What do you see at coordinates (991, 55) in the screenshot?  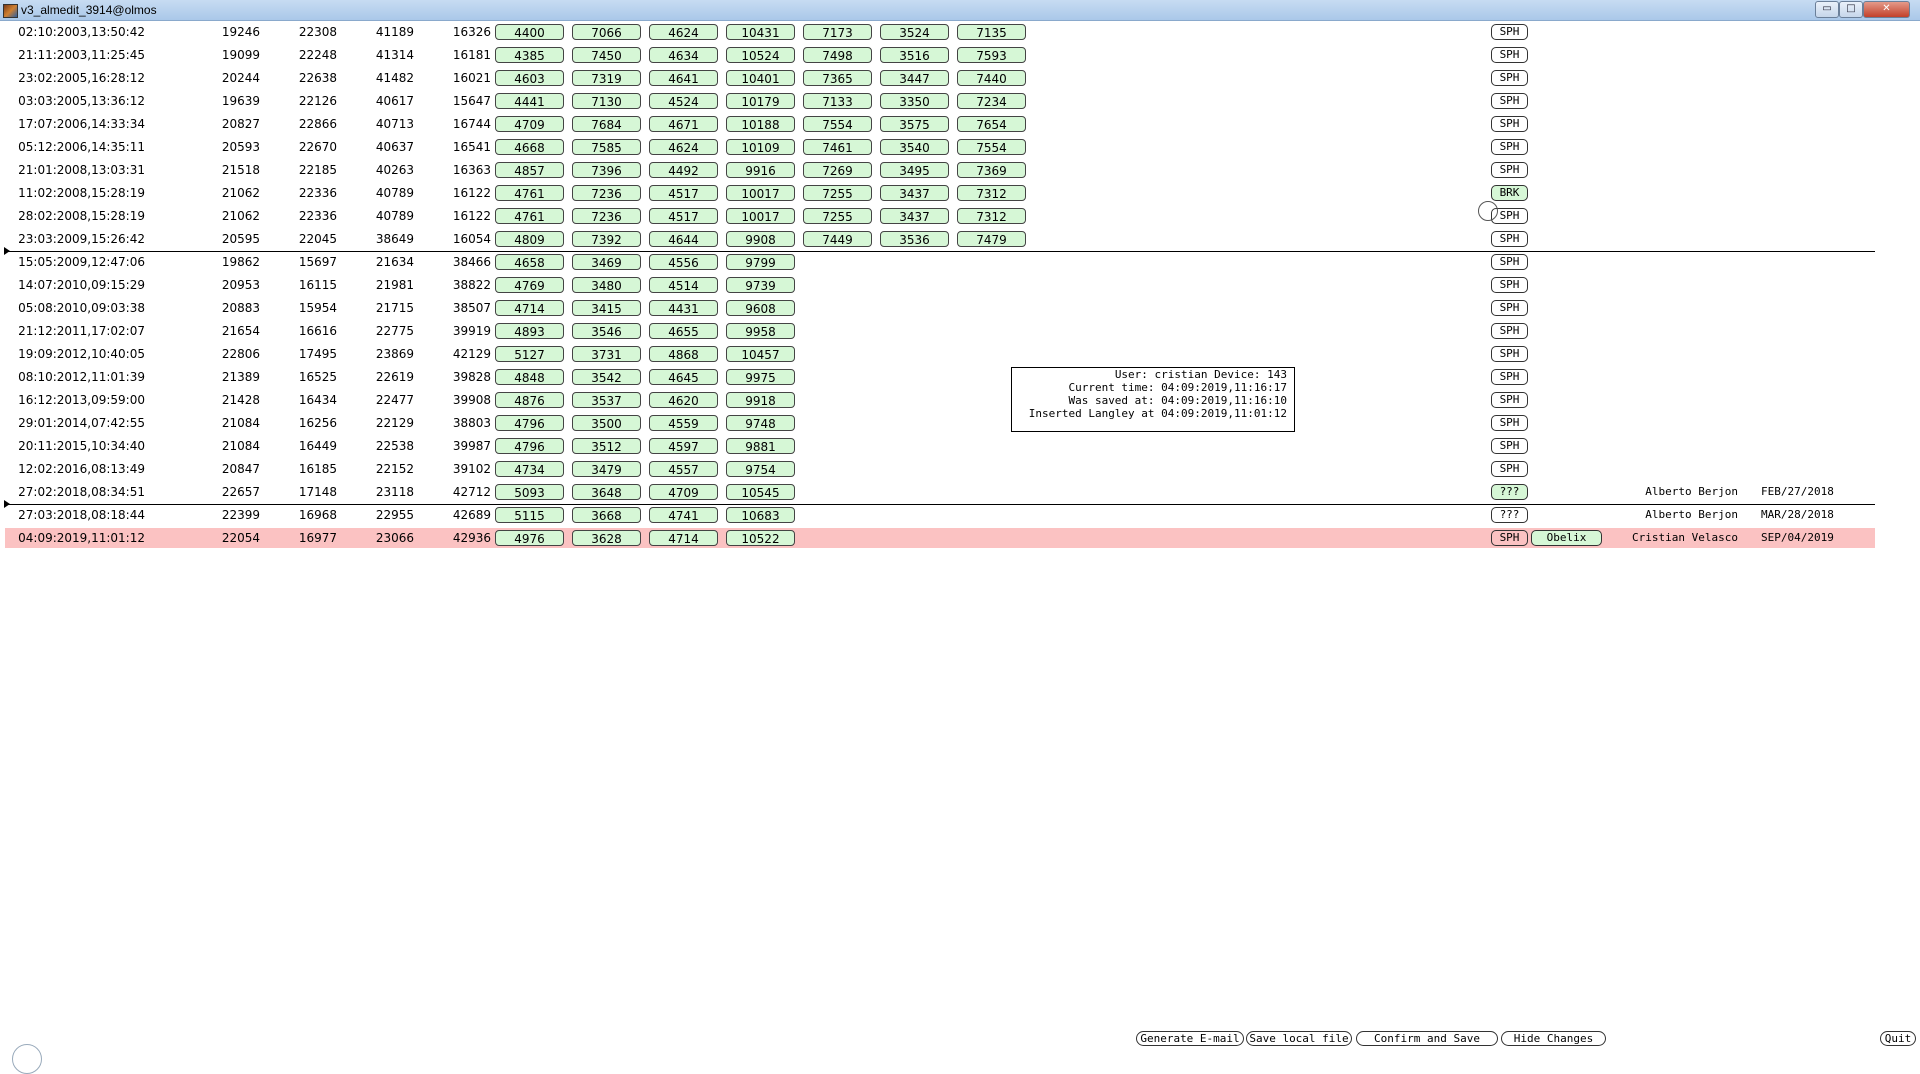 I see `value-field: 7593` at bounding box center [991, 55].